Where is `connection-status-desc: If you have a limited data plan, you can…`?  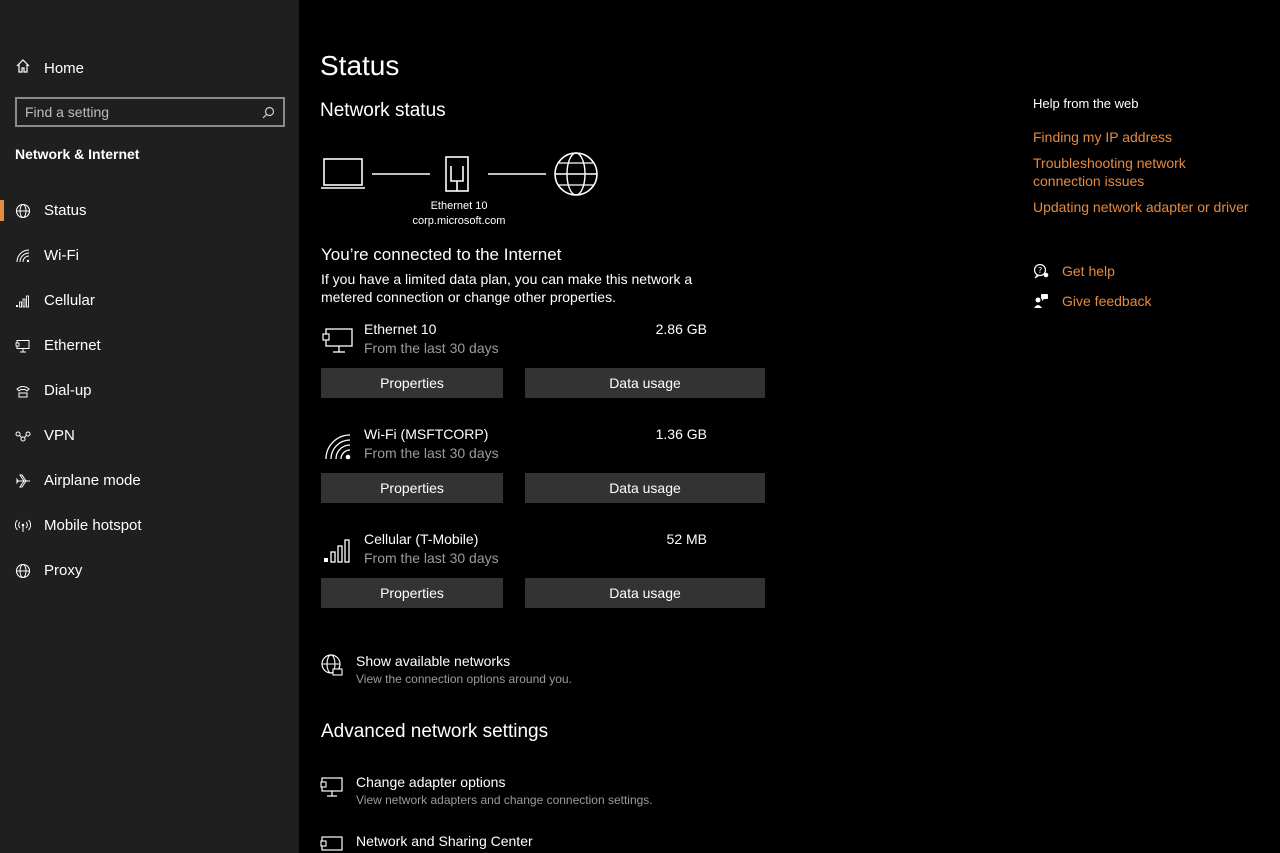
connection-status-desc: If you have a limited data plan, you can… is located at coordinates (507, 288).